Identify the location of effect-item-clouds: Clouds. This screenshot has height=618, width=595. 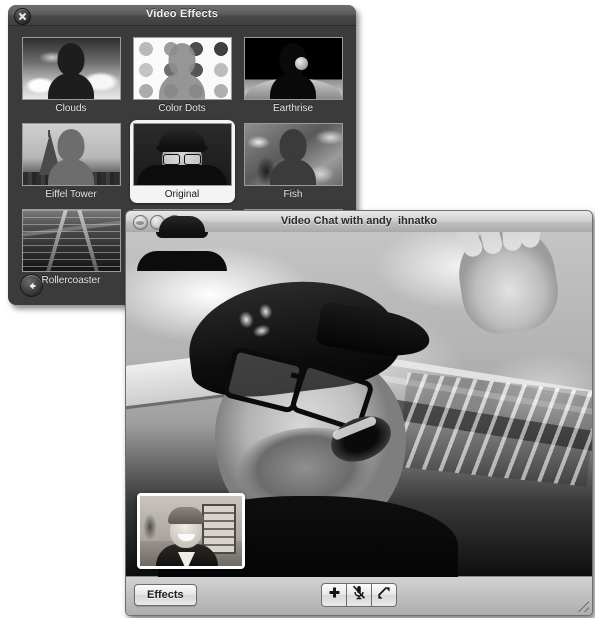
(71, 75).